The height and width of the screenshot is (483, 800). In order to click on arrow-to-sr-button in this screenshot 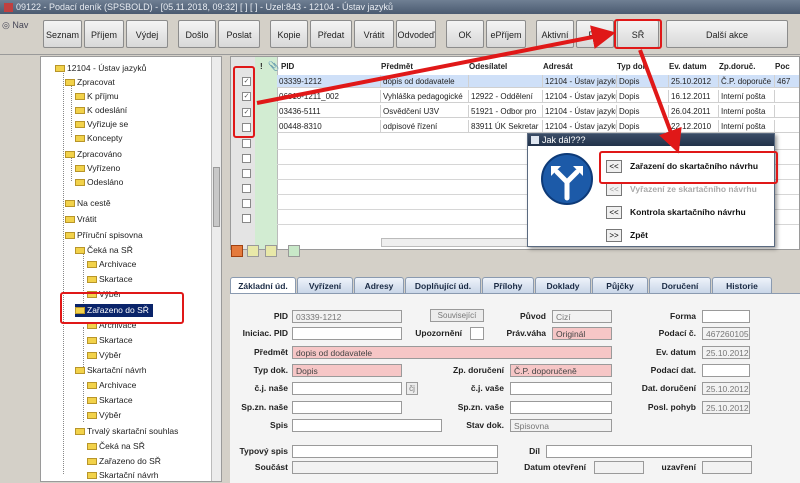, I will do `click(436, 65)`.